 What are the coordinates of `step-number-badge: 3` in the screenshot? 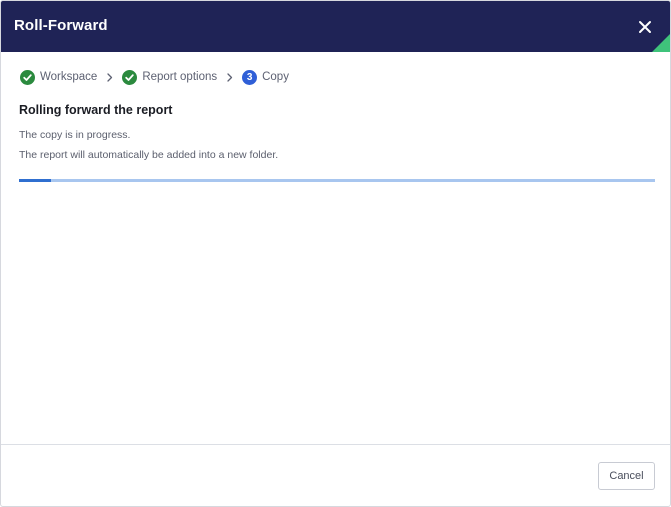 It's located at (250, 77).